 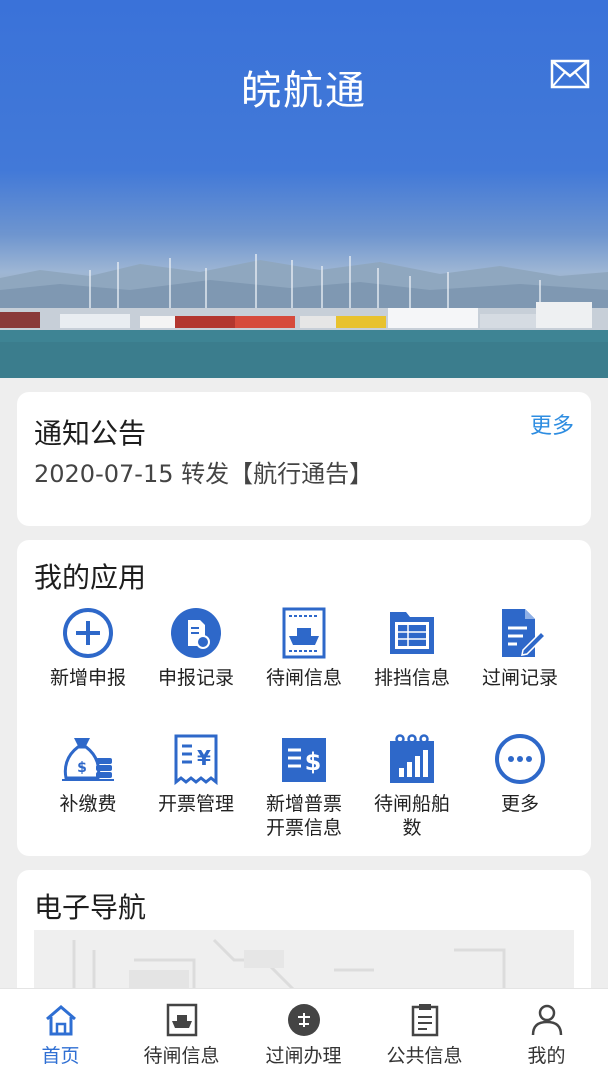 I want to click on mail-icon, so click(x=570, y=74).